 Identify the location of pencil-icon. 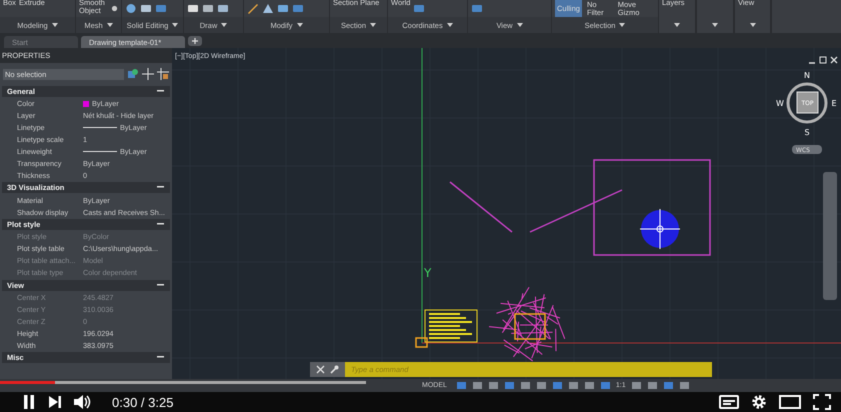
(253, 8).